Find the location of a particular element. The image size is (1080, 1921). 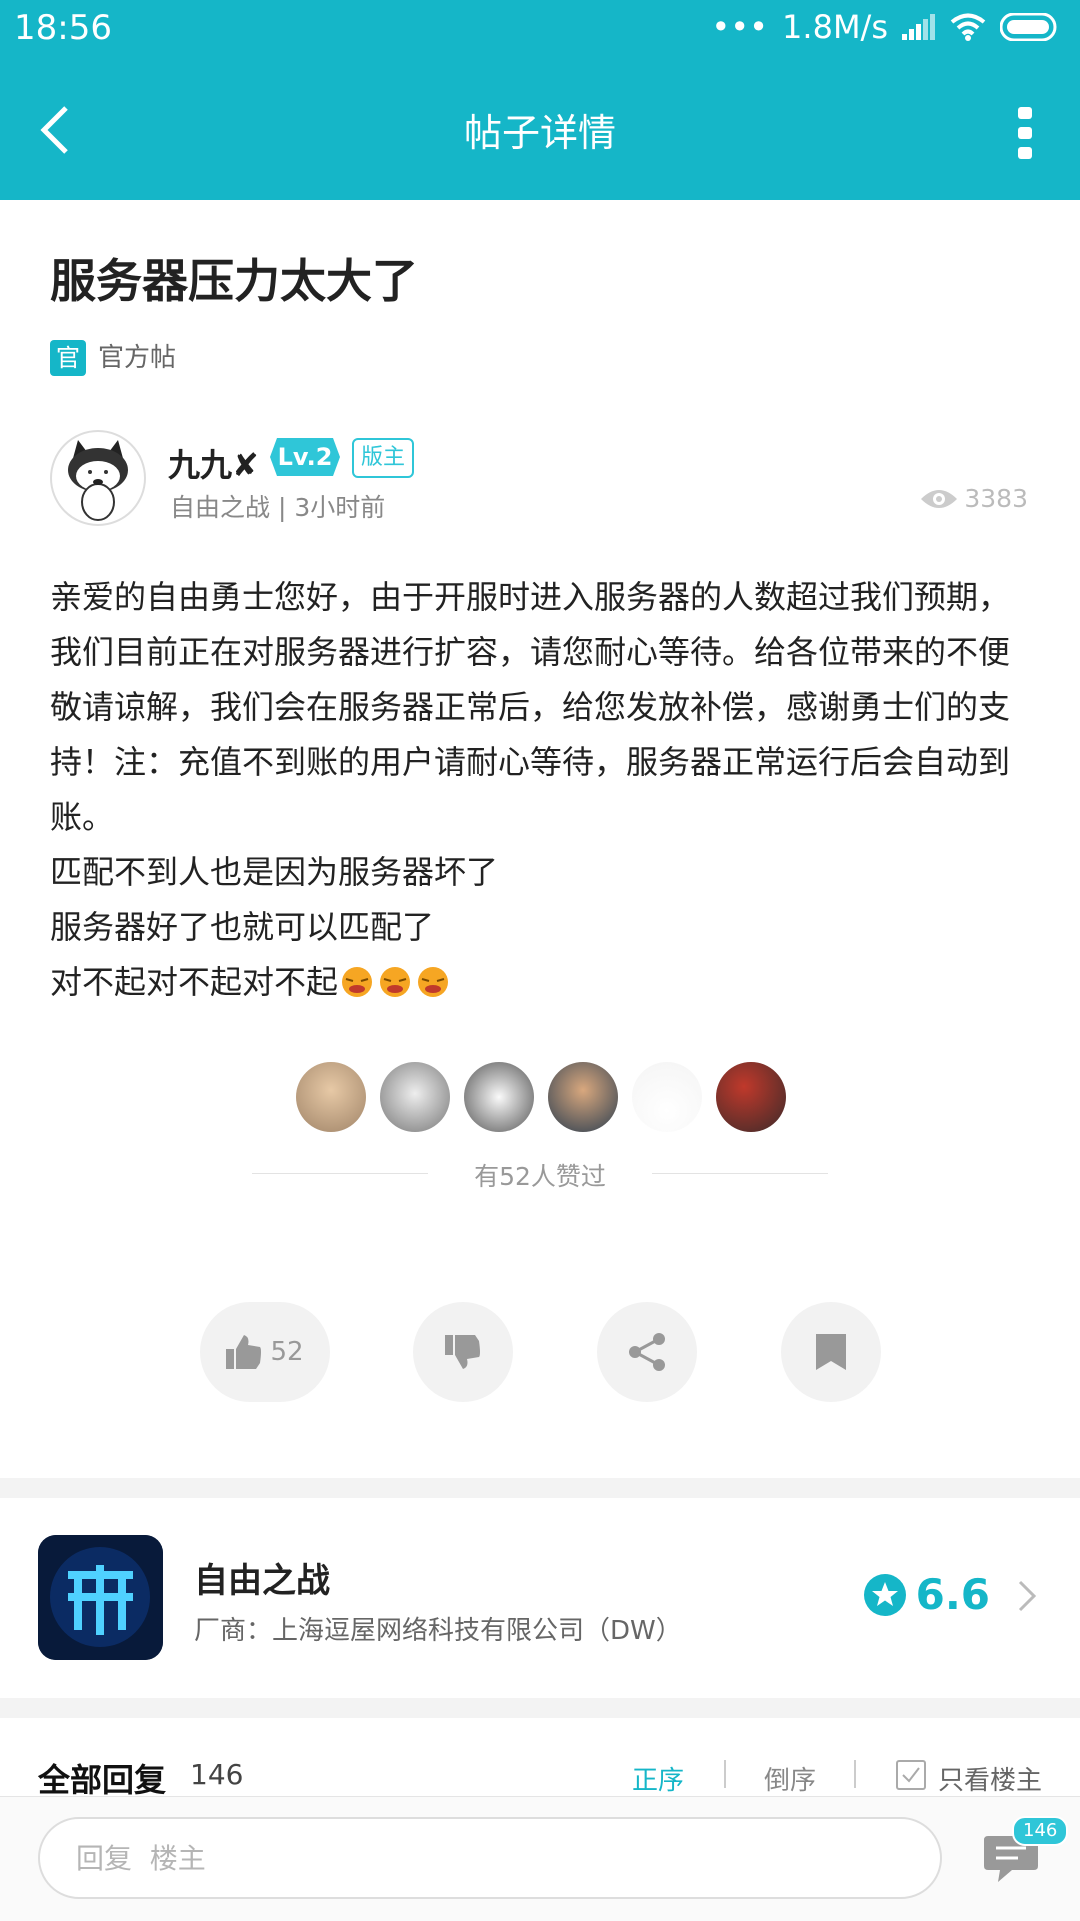

body-line-with-emoji: 对不起对不起对不起 is located at coordinates (545, 982).